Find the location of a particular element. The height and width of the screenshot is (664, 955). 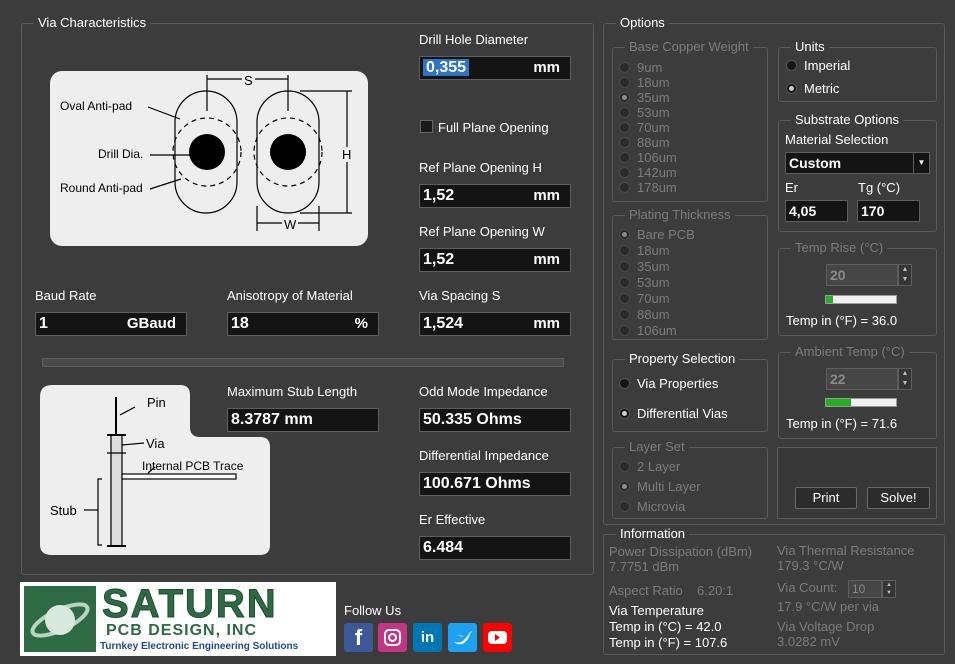

via-spacing-input: 1,524 mm is located at coordinates (495, 324).